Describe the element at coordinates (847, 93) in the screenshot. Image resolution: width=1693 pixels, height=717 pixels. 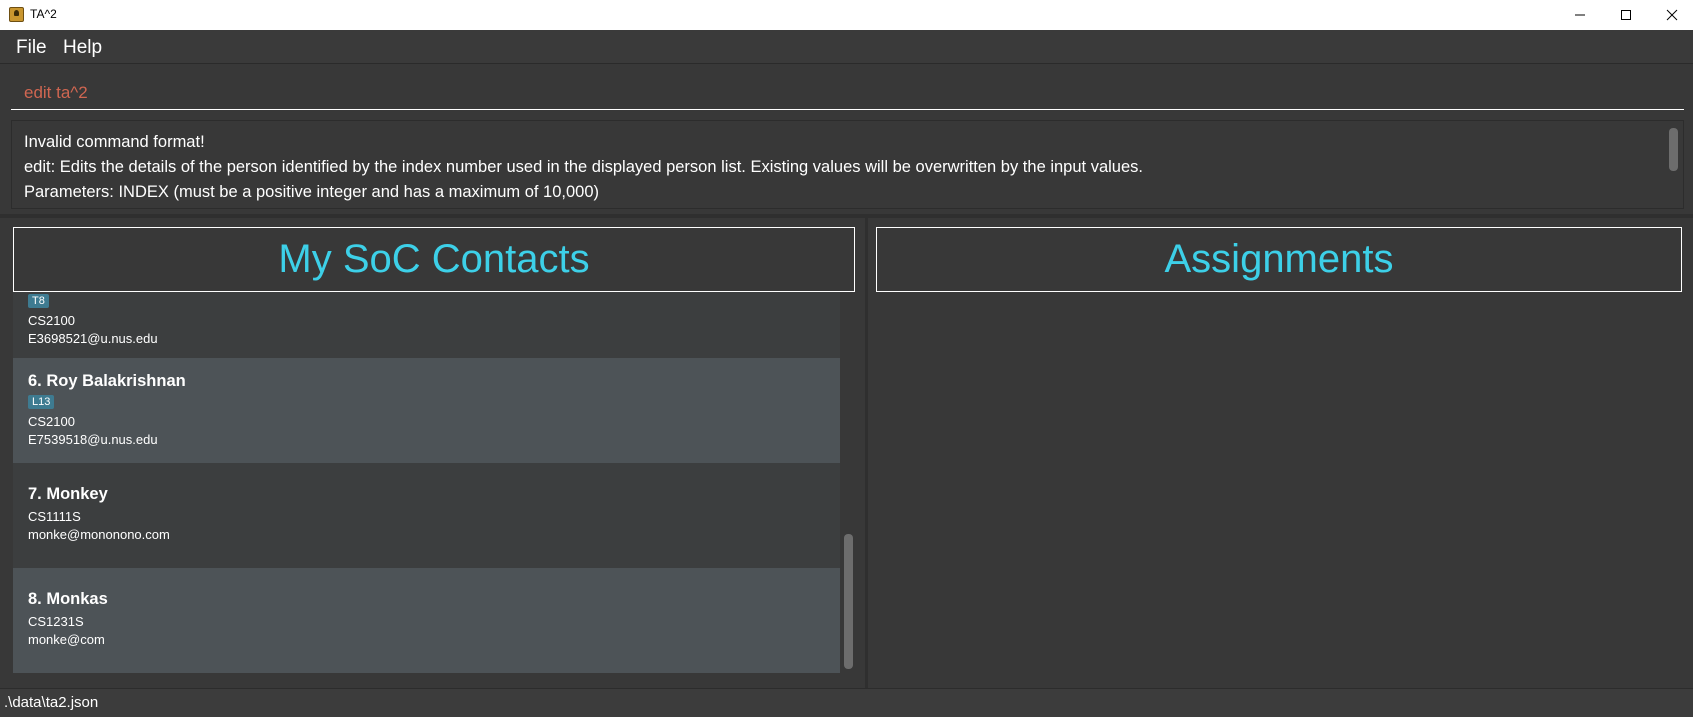
I see `command-input` at that location.